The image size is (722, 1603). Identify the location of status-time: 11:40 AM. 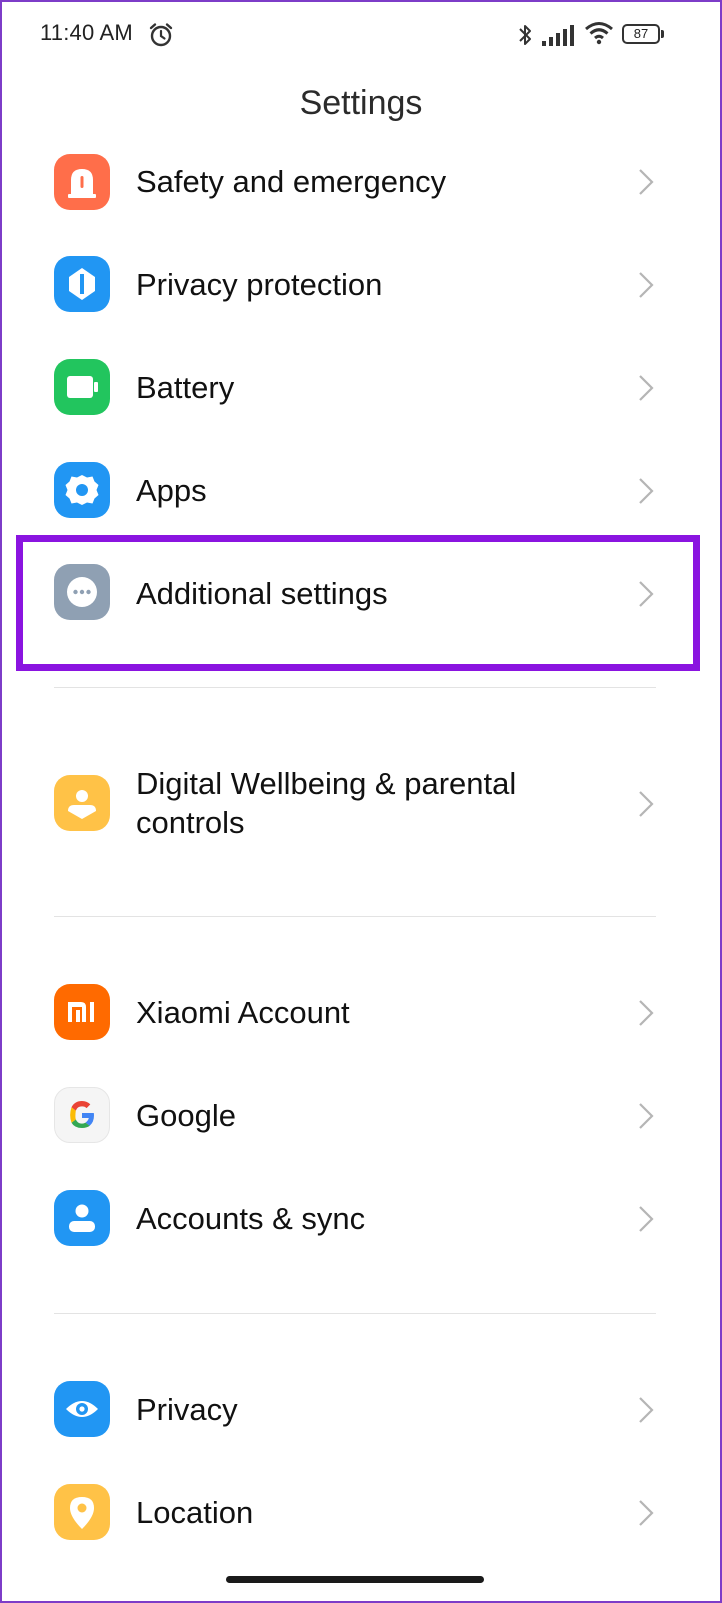
(86, 32).